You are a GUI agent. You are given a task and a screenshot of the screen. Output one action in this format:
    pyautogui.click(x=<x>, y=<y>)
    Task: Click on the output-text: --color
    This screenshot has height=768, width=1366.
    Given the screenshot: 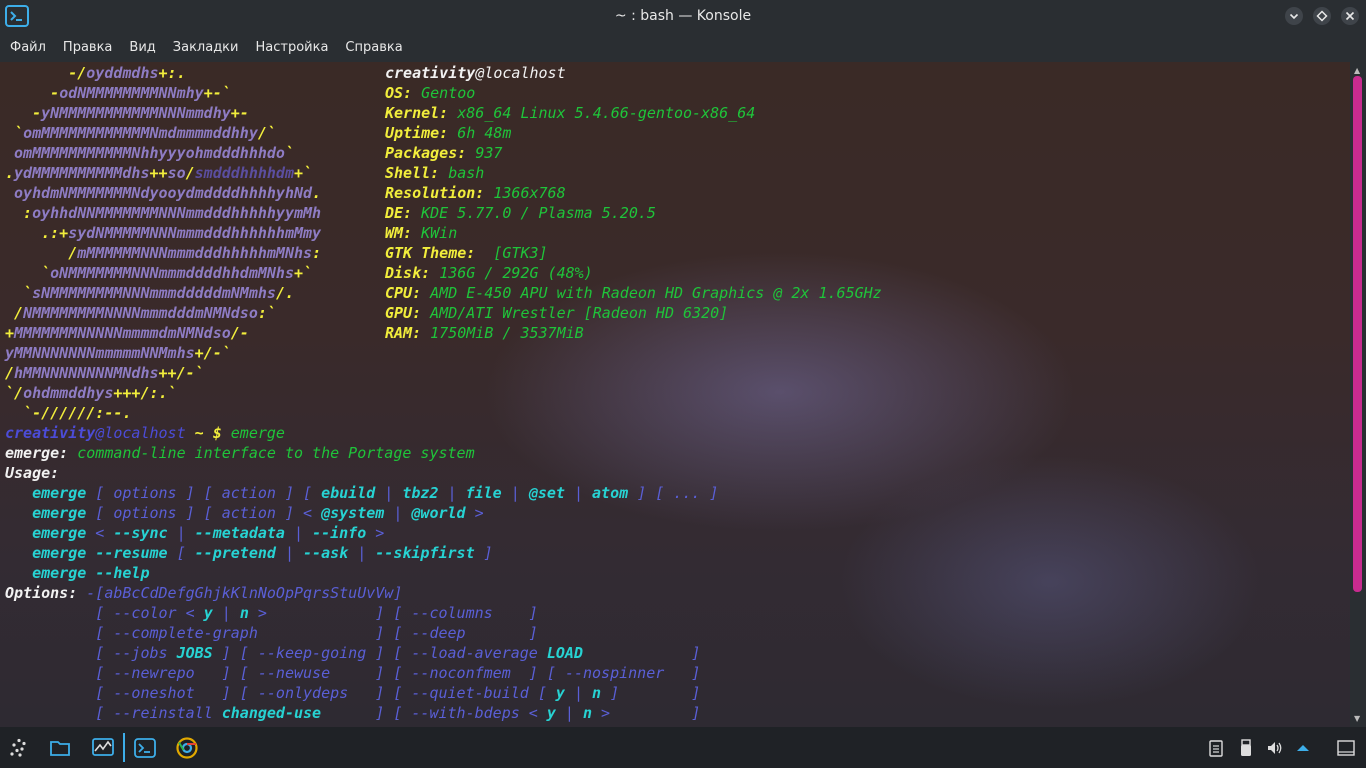 What is the action you would take?
    pyautogui.click(x=145, y=613)
    